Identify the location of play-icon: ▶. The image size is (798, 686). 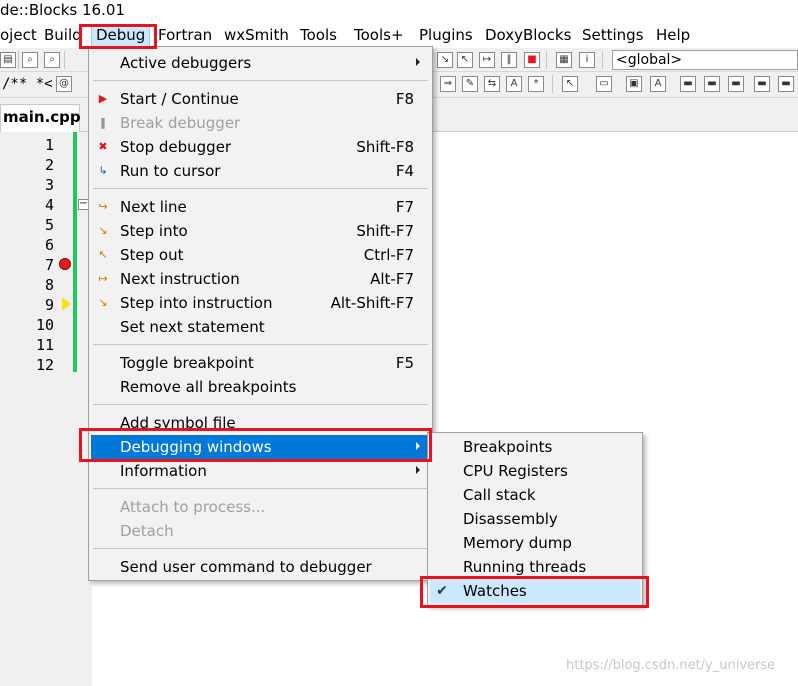
(103, 98).